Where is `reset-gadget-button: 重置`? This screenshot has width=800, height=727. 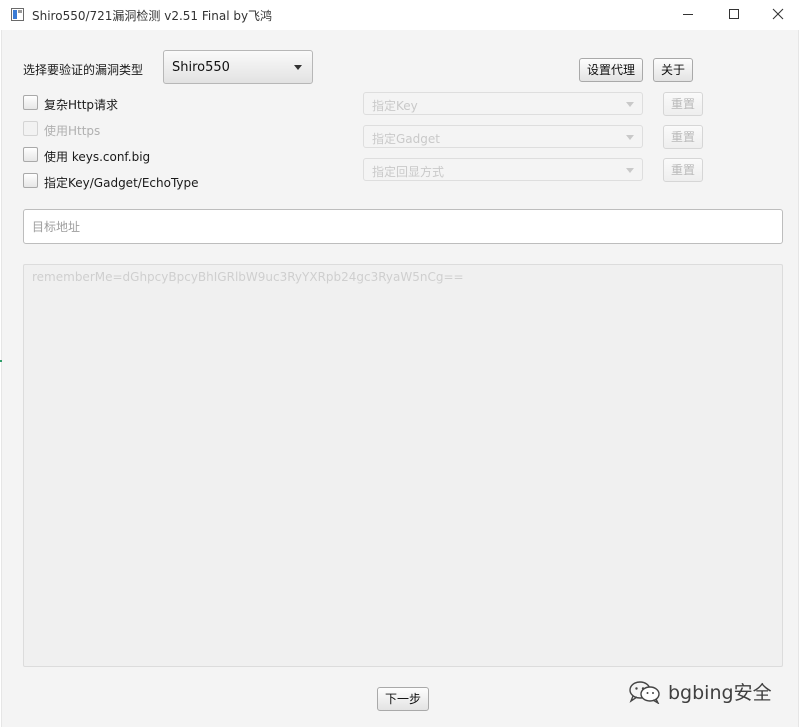
reset-gadget-button: 重置 is located at coordinates (683, 137).